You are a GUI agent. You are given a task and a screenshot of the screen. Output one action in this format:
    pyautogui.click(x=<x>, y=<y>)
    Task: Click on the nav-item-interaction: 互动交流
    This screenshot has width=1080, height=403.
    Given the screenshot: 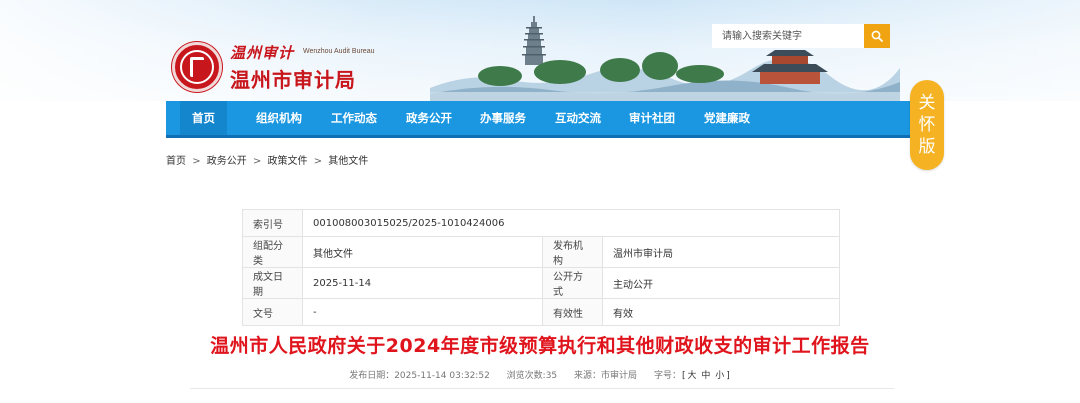 What is the action you would take?
    pyautogui.click(x=578, y=118)
    